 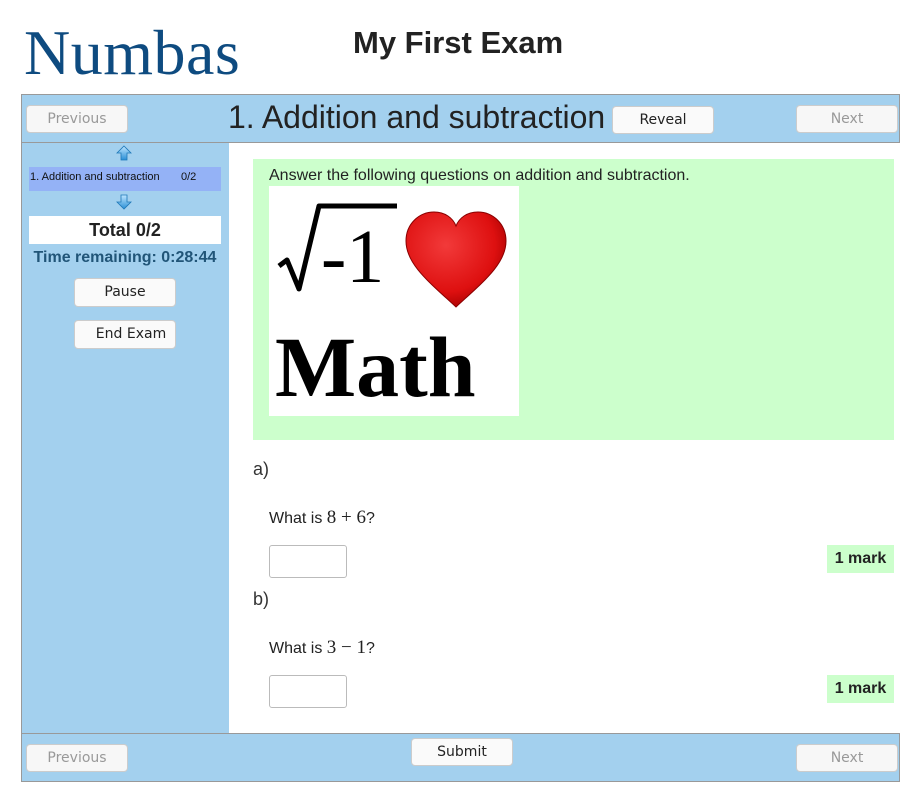 What do you see at coordinates (394, 301) in the screenshot?
I see `math-love-image: -1 Math` at bounding box center [394, 301].